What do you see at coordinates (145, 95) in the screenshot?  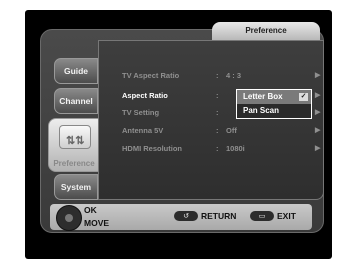 I see `row-label: Aspect Ratio` at bounding box center [145, 95].